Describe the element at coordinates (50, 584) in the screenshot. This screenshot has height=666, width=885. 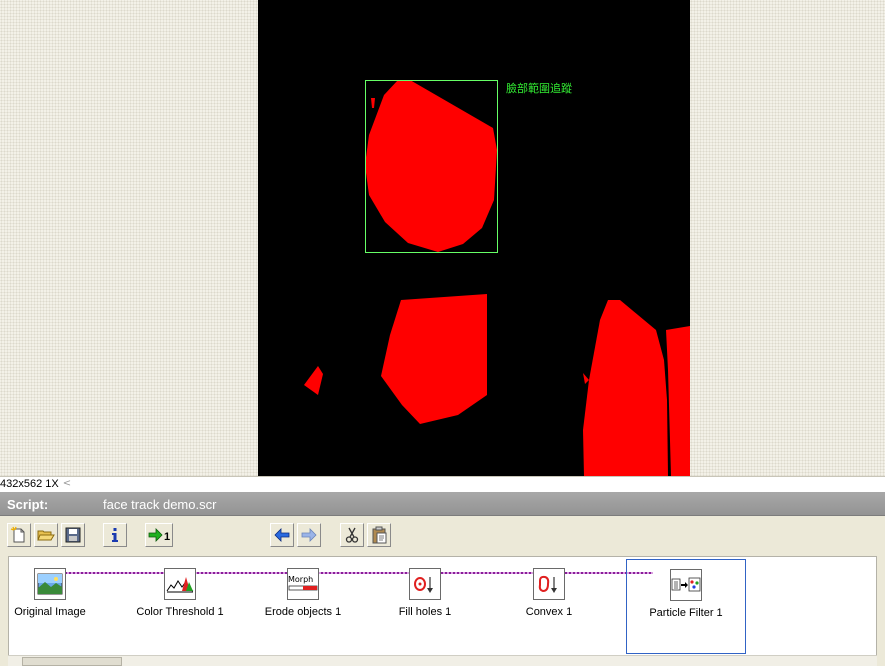
I see `image-icon` at that location.